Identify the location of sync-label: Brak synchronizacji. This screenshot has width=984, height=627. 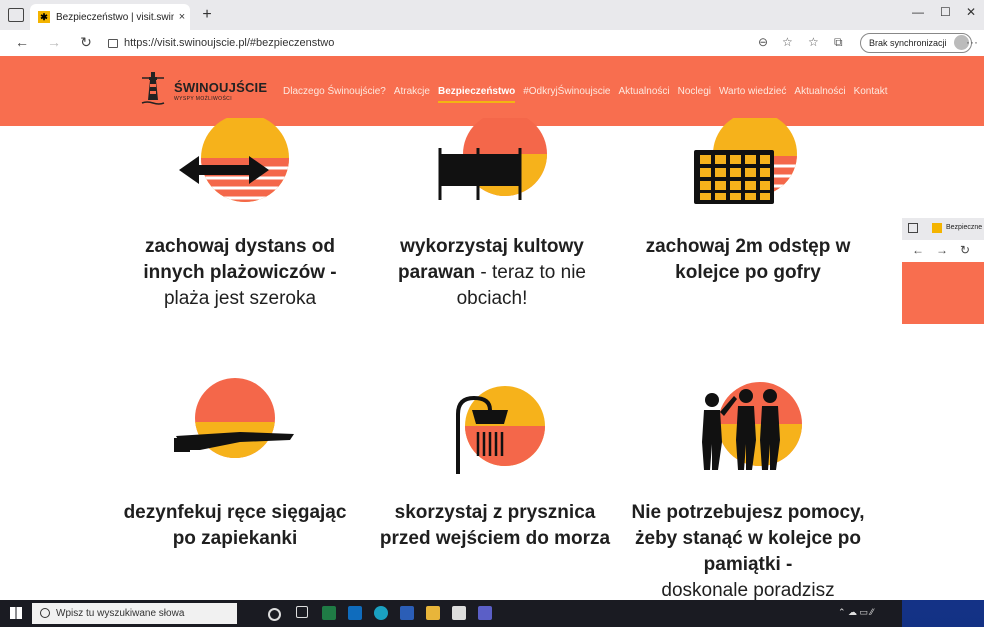
(908, 43).